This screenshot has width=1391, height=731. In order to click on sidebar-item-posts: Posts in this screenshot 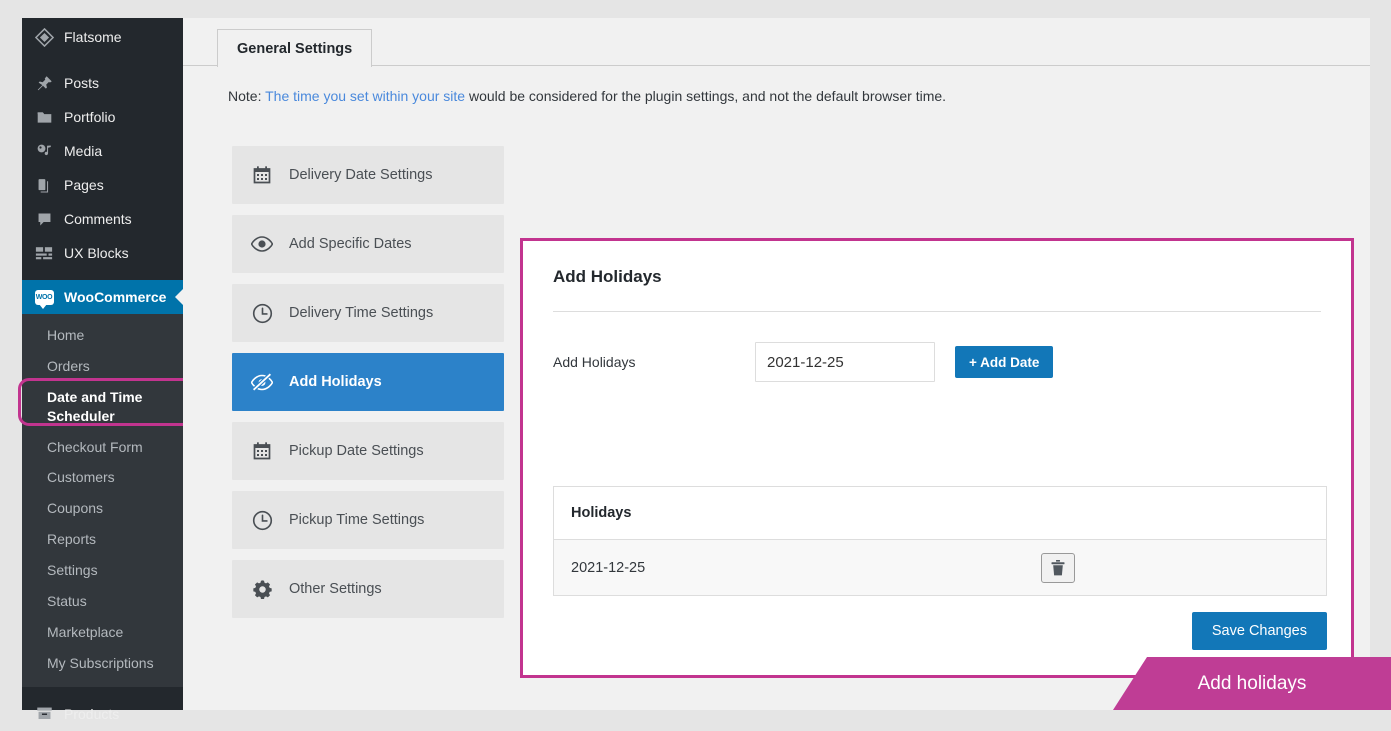, I will do `click(102, 83)`.